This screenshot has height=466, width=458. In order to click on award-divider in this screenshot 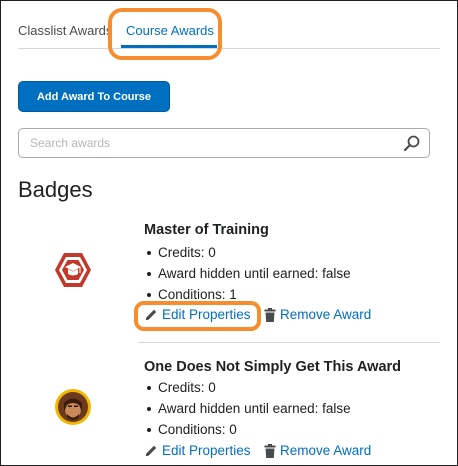, I will do `click(289, 342)`.